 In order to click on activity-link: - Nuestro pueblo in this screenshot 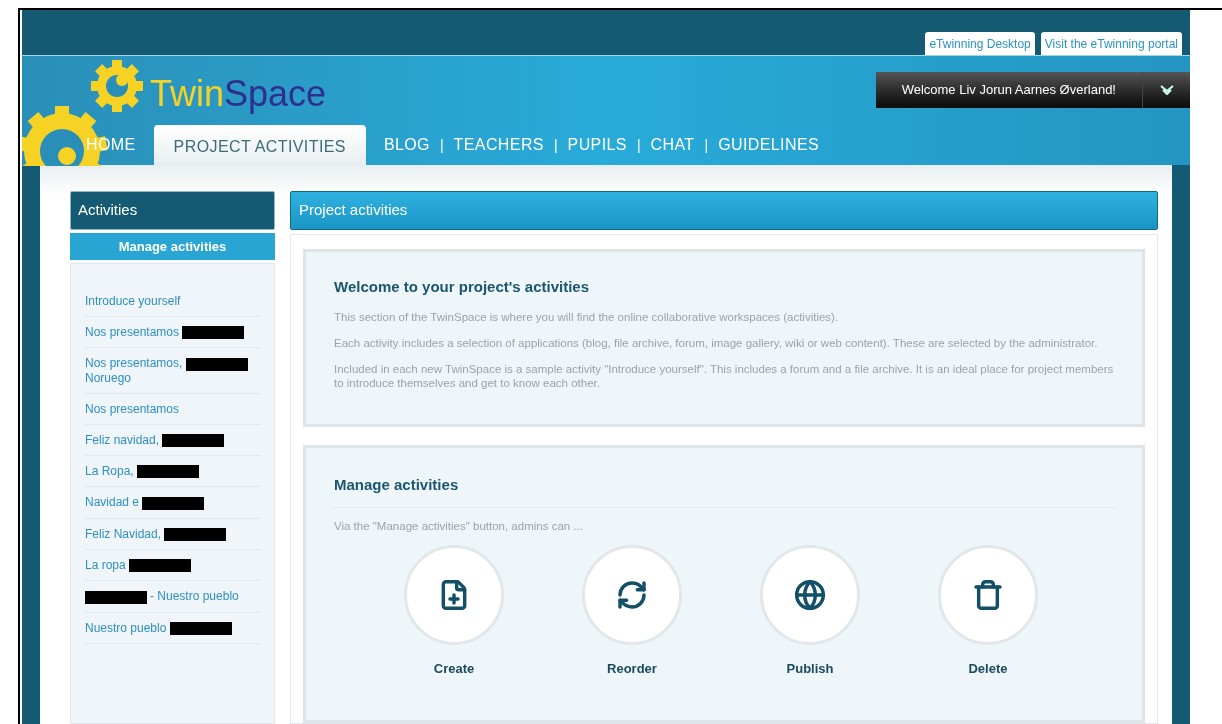, I will do `click(172, 597)`.